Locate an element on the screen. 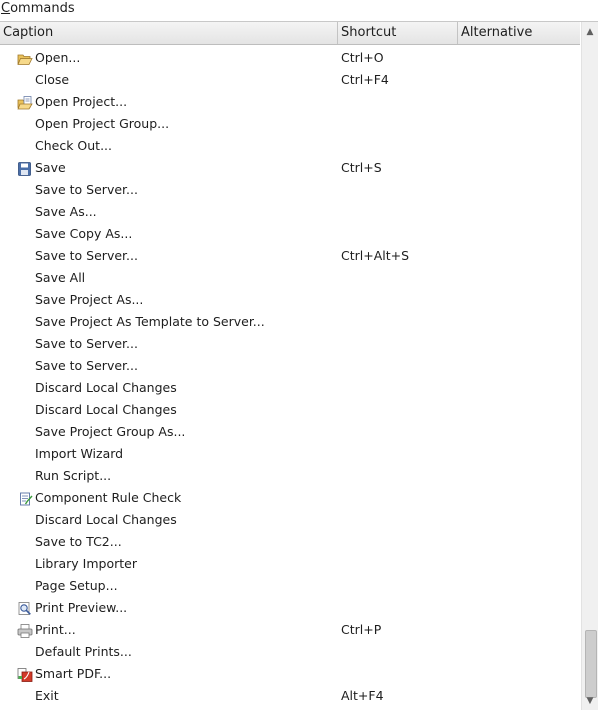  scrollbar-thumb is located at coordinates (591, 664).